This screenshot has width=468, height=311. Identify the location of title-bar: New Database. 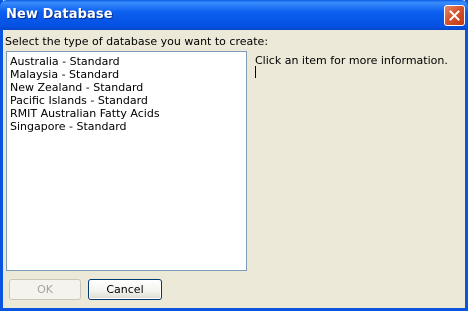
(234, 15).